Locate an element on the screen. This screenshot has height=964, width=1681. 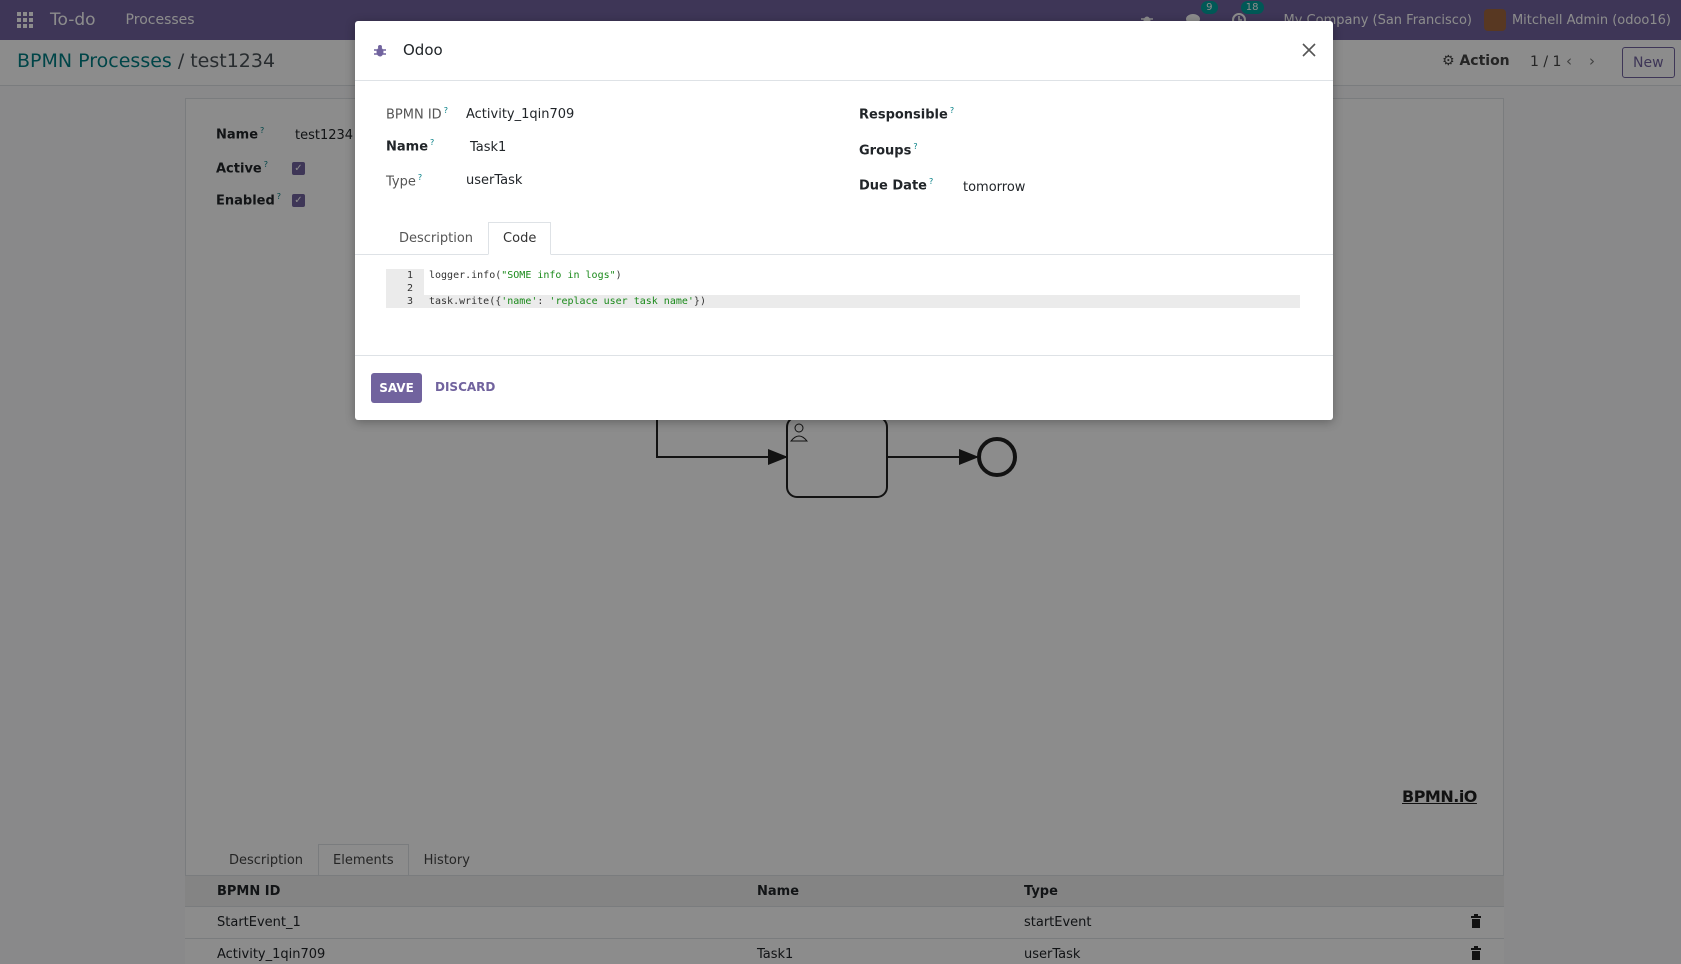
code-line: 1 logger.info("SOME info in logs") is located at coordinates (843, 275).